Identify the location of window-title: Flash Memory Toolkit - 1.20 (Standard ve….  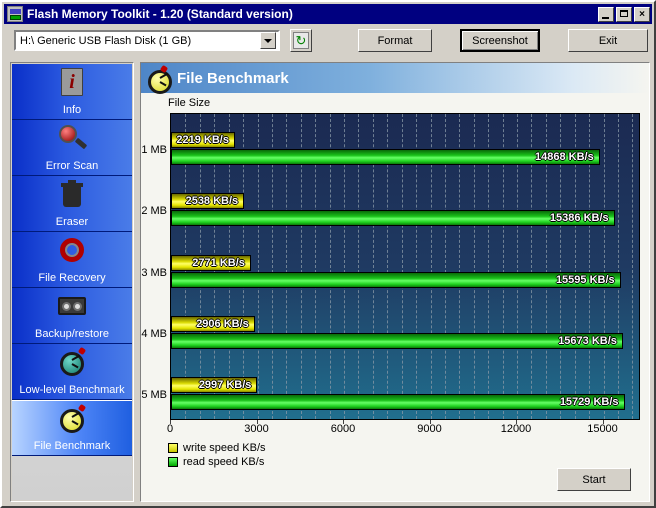
(160, 14).